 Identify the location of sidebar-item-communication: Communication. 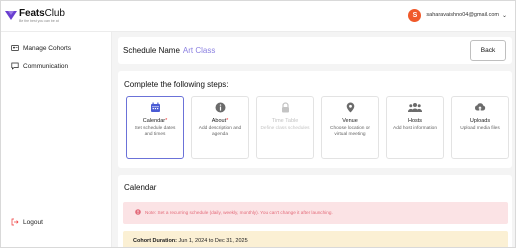
(39, 66).